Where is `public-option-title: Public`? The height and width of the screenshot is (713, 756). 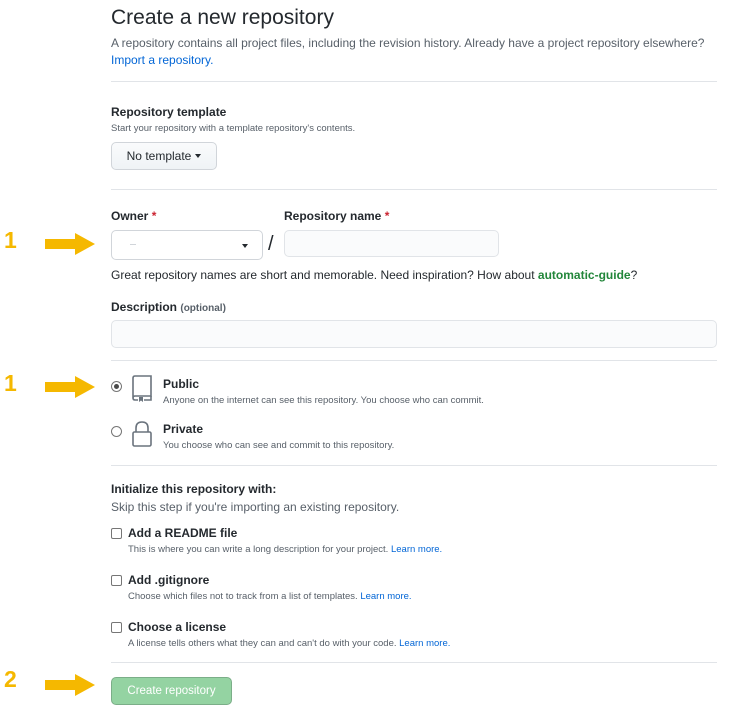 public-option-title: Public is located at coordinates (181, 384).